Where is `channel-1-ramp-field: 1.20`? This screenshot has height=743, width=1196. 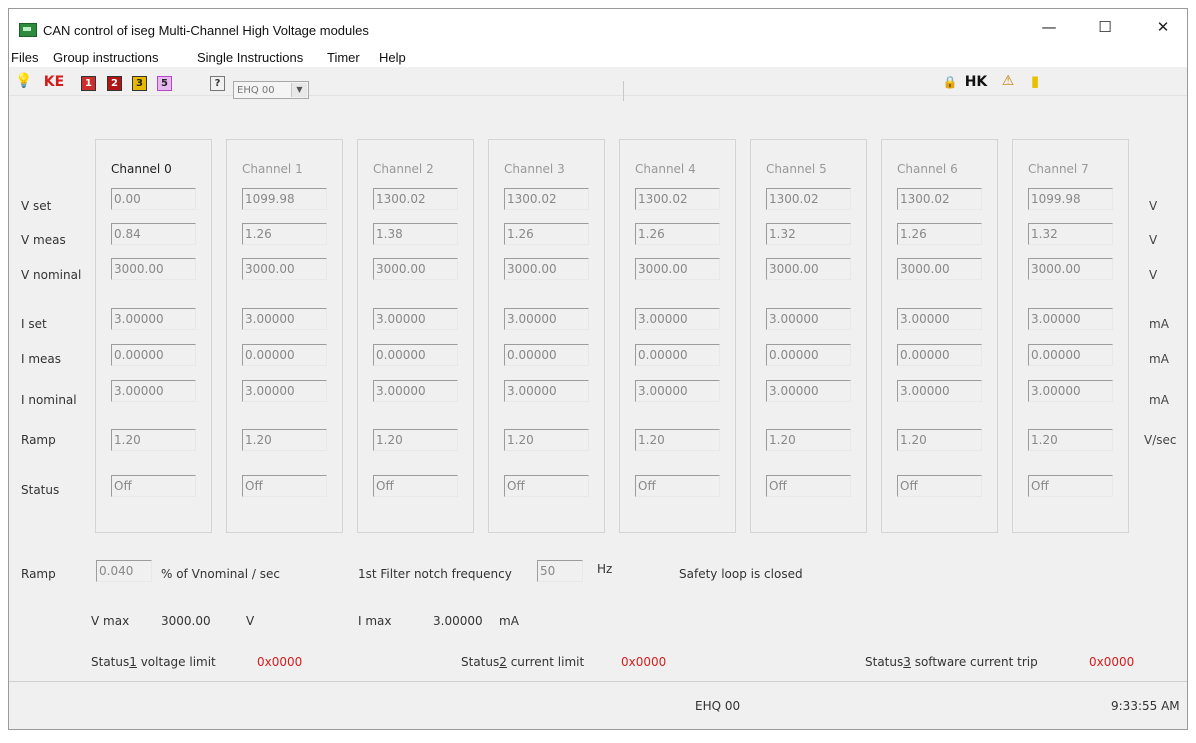
channel-1-ramp-field: 1.20 is located at coordinates (284, 440).